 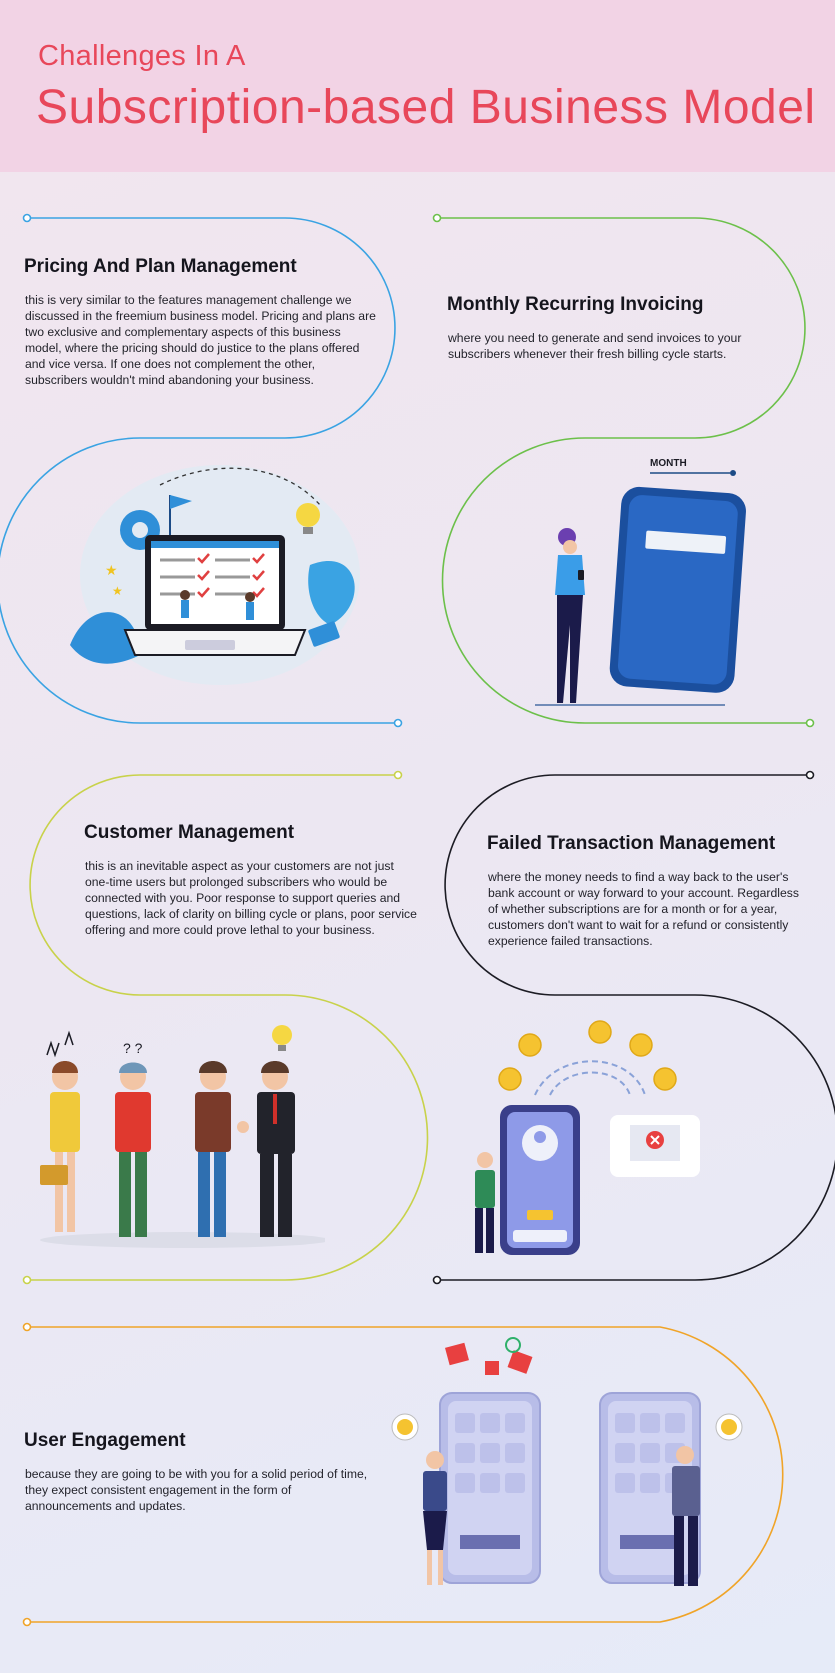 What do you see at coordinates (160, 266) in the screenshot?
I see `section-title-pricing: Pricing And Plan Management` at bounding box center [160, 266].